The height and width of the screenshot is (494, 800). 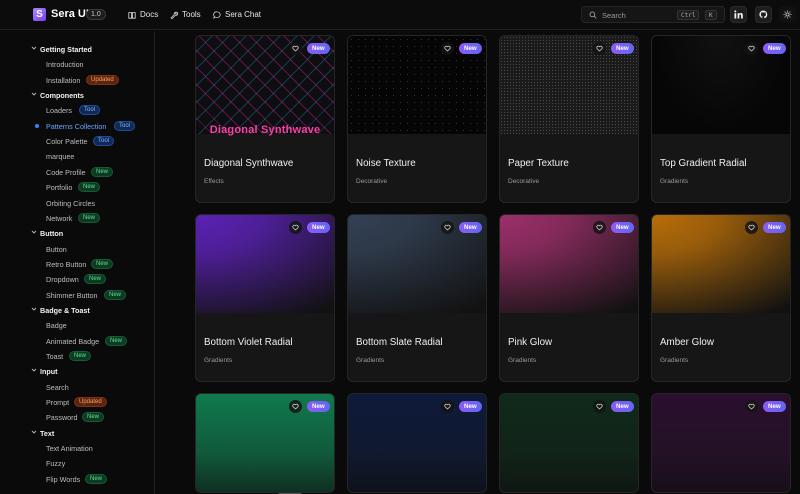 What do you see at coordinates (711, 15) in the screenshot?
I see `shortcut-key-k: K` at bounding box center [711, 15].